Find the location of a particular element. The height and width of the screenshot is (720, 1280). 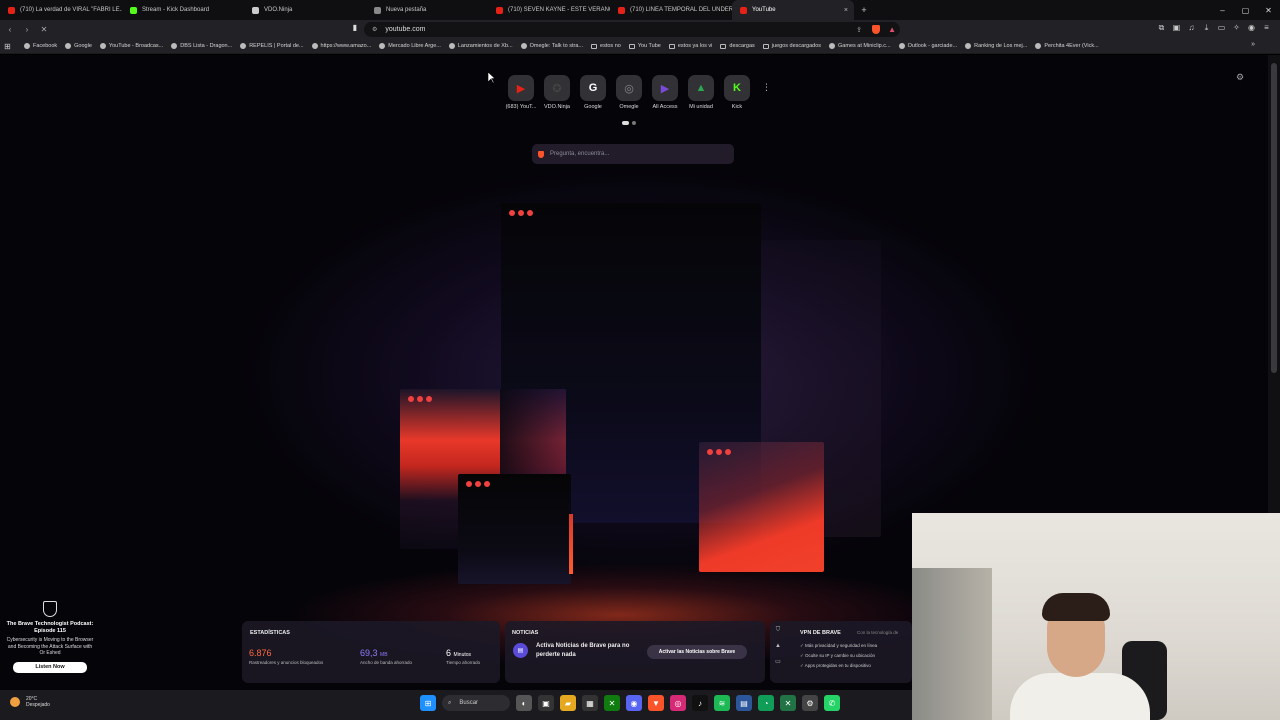

stop-loading-icon: ✕ is located at coordinates (44, 30).